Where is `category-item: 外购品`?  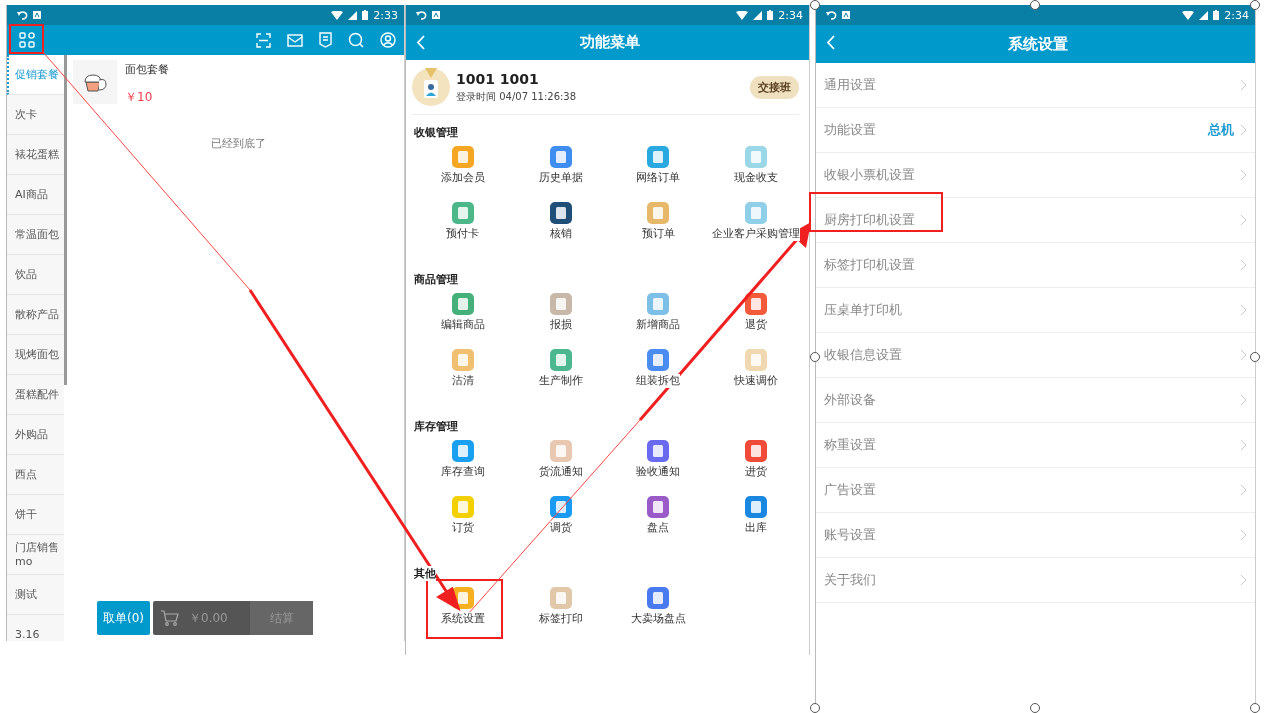 category-item: 外购品 is located at coordinates (35, 435).